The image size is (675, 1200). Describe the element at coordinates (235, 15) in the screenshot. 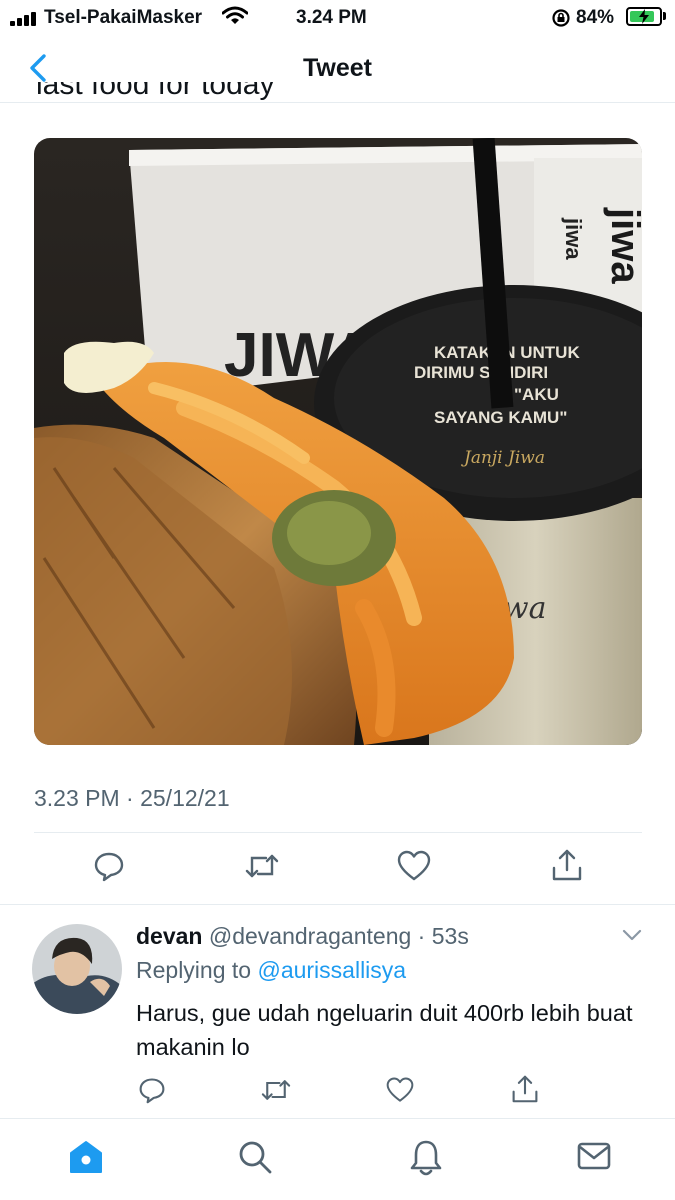

I see `wifi-icon` at that location.